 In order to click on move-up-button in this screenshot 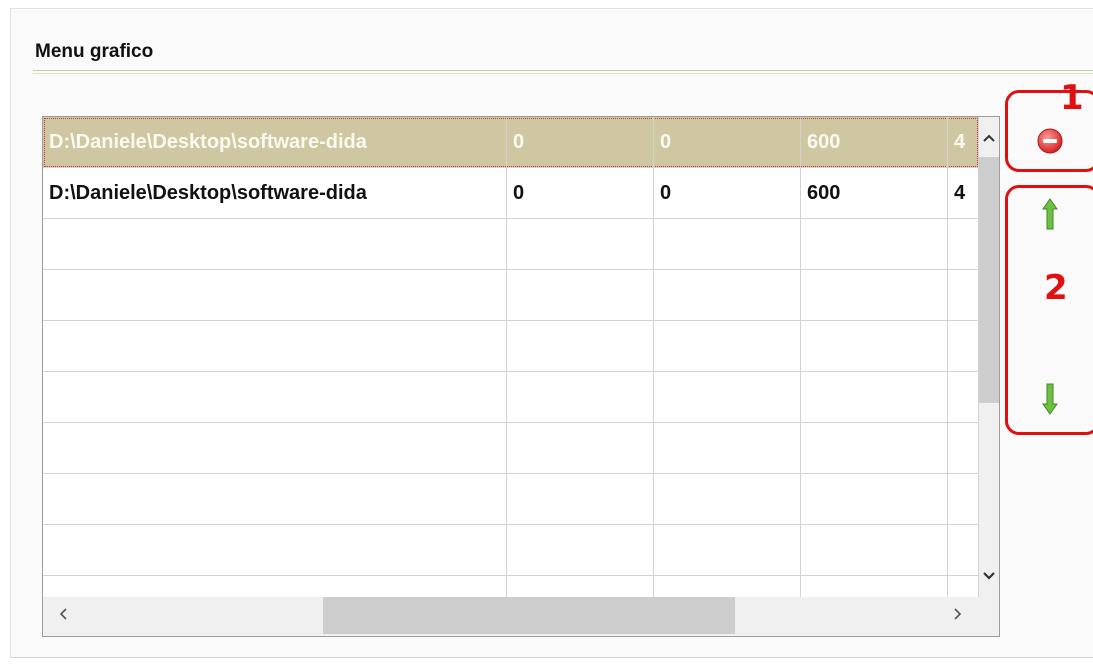, I will do `click(1050, 216)`.